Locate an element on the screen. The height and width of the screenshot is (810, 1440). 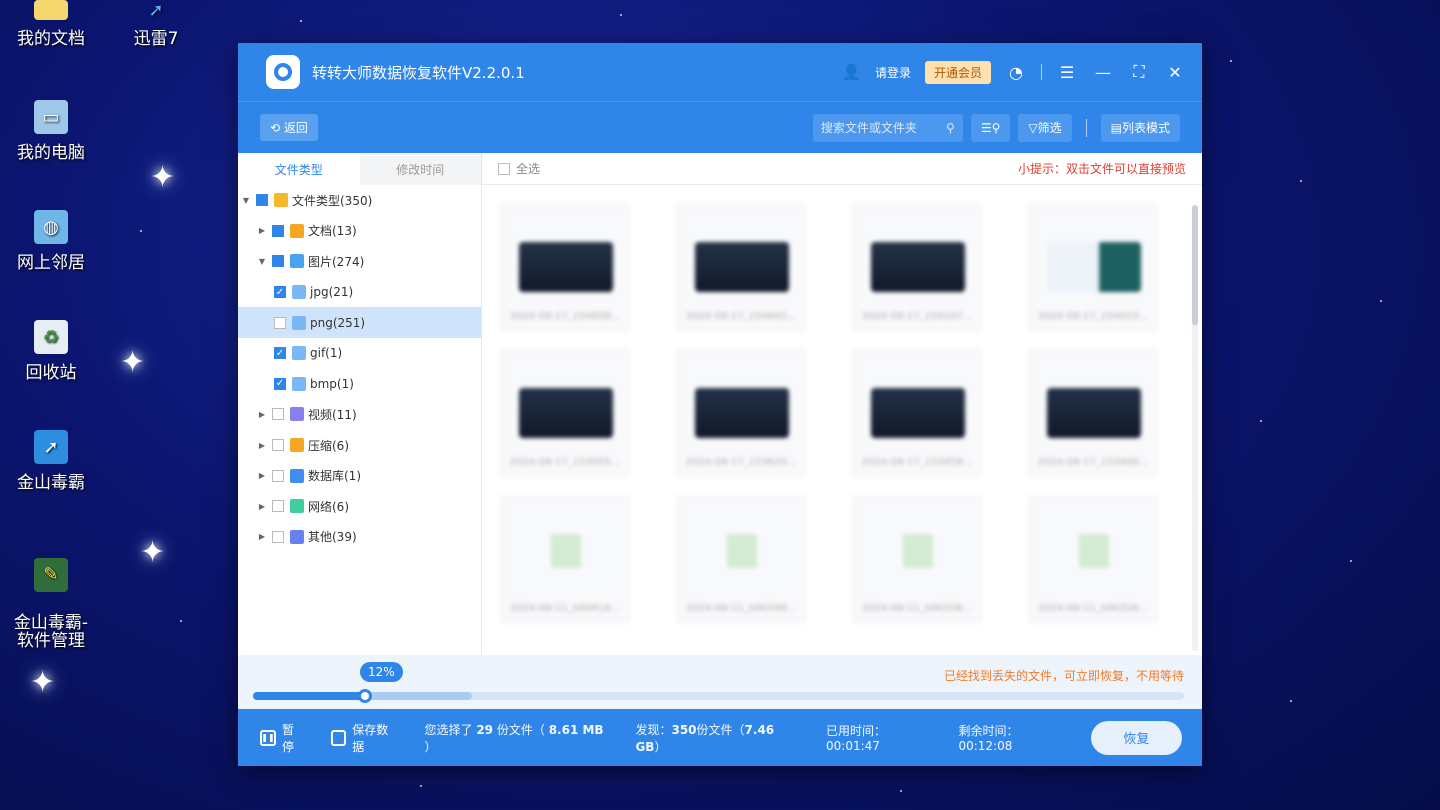
save-icon is located at coordinates (338, 737).